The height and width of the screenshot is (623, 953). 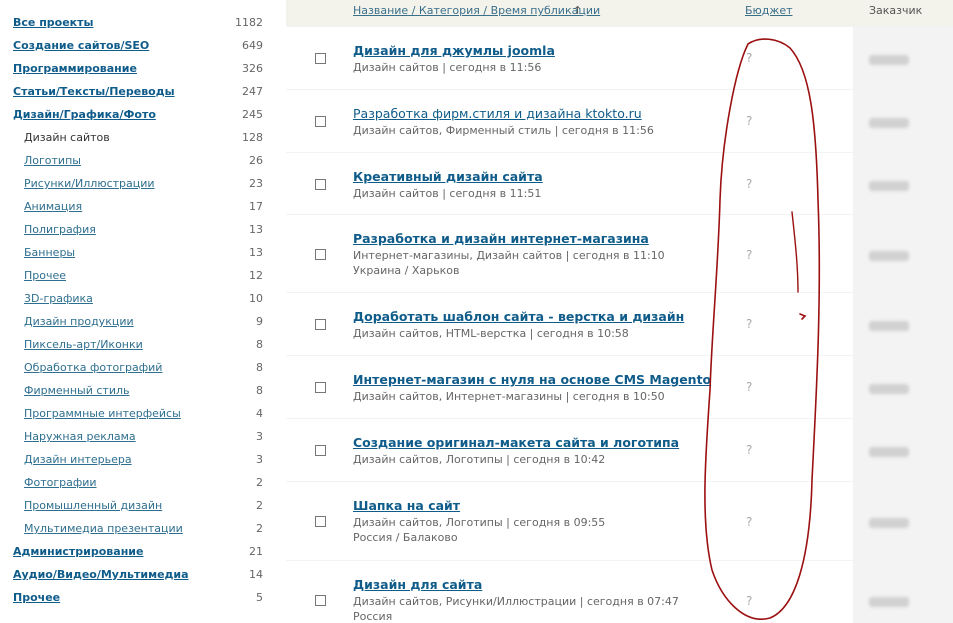 I want to click on sidebar-category-label: Программные интерфейсы, so click(x=102, y=413).